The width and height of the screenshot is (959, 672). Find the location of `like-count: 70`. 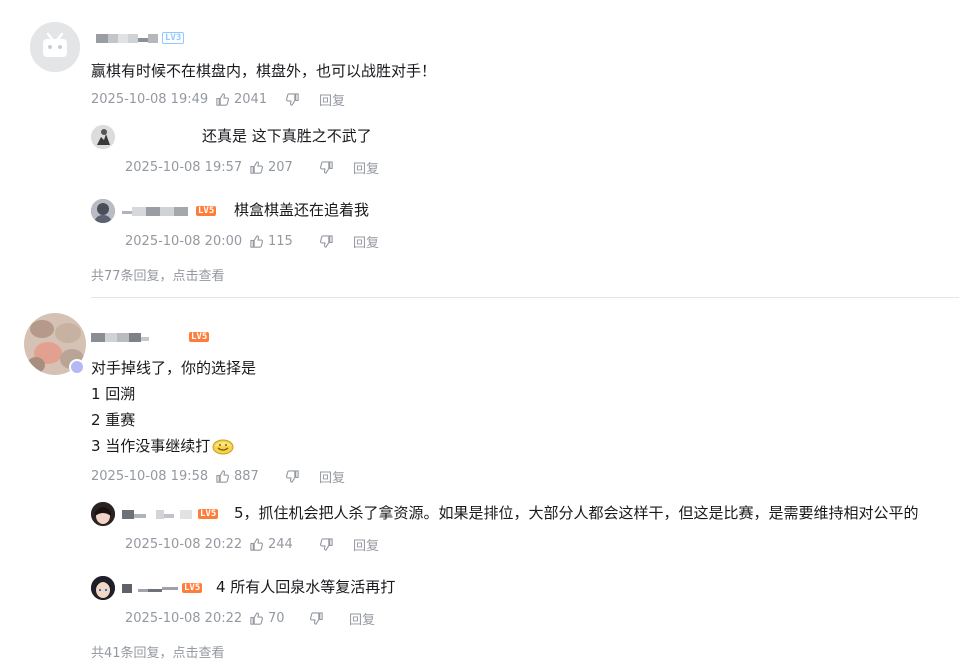

like-count: 70 is located at coordinates (276, 618).